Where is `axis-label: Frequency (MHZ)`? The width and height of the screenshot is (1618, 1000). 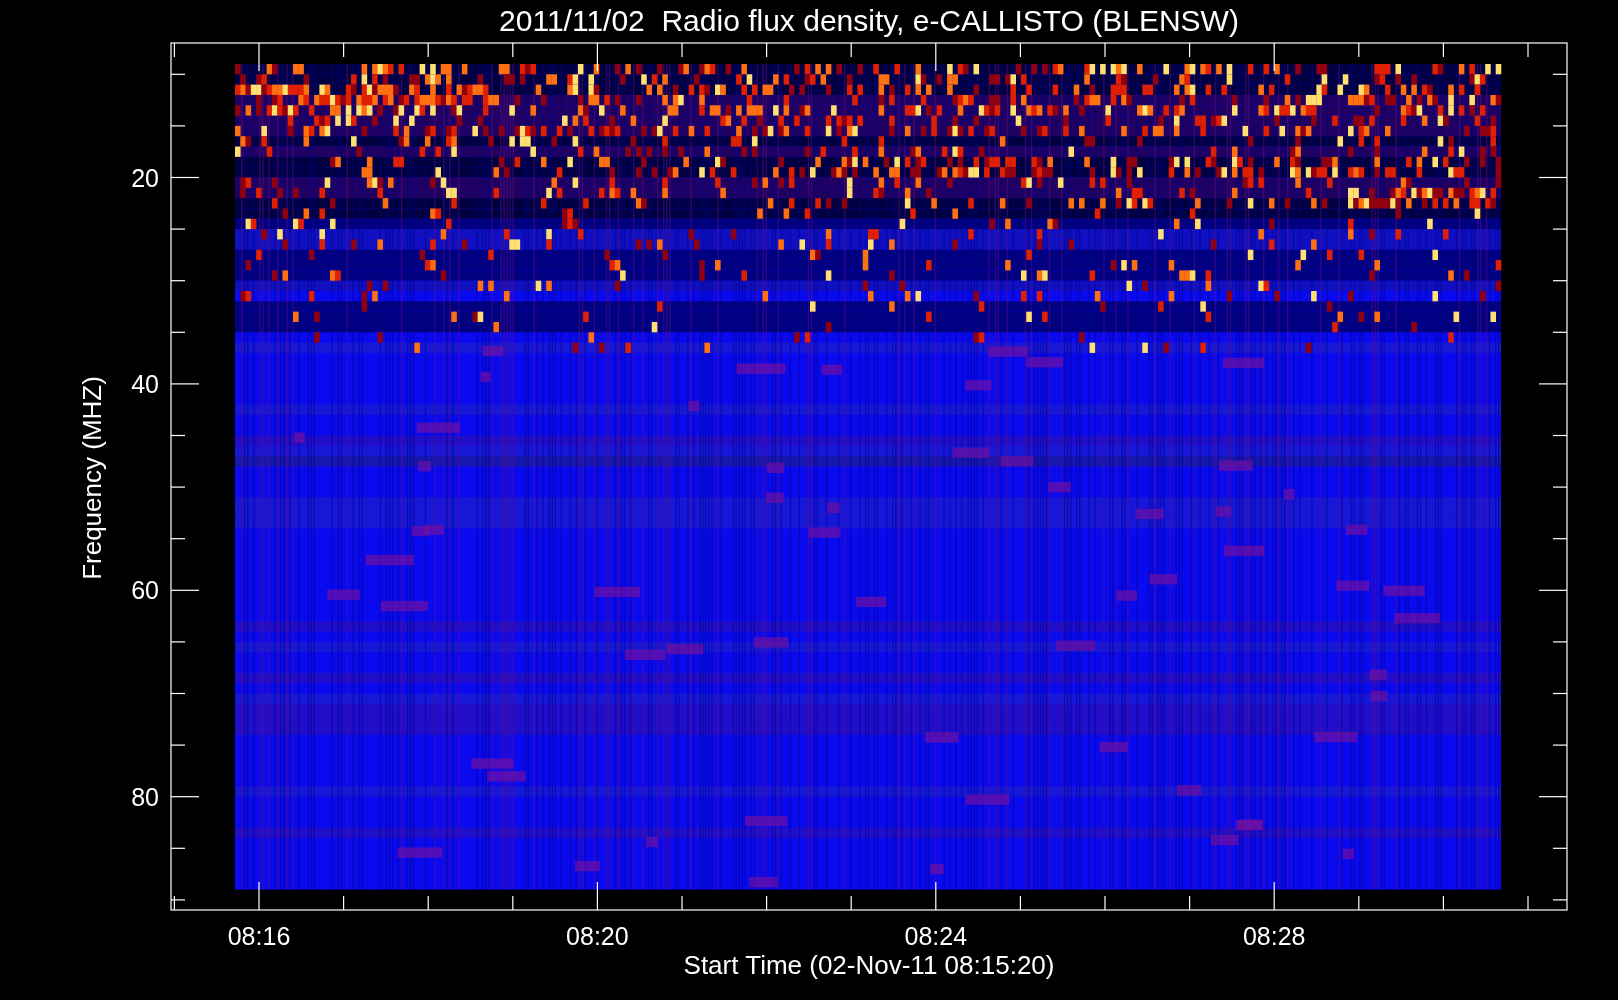 axis-label: Frequency (MHZ) is located at coordinates (92, 478).